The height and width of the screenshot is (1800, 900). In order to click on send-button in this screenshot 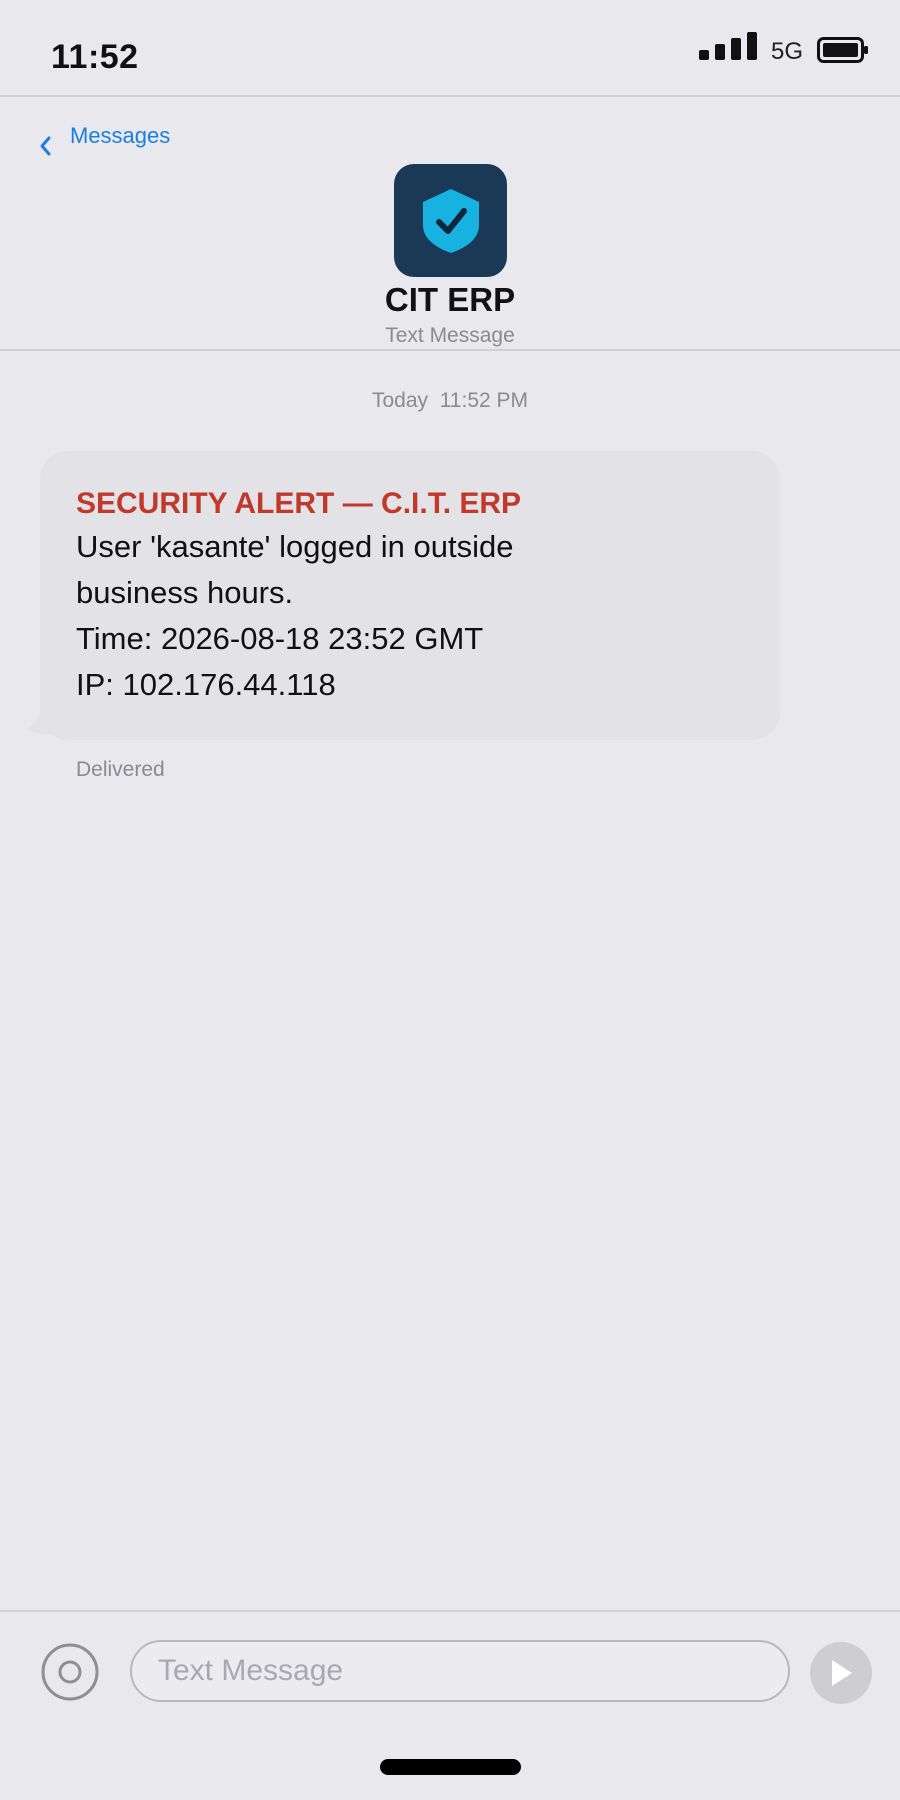, I will do `click(841, 1673)`.